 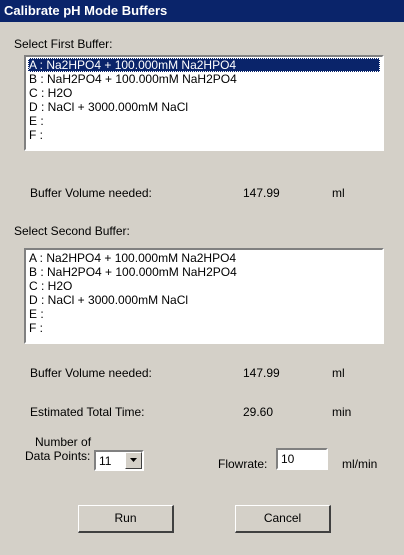 What do you see at coordinates (204, 65) in the screenshot?
I see `first-buffer-item-a: A : Na2HPO4 + 100.000mM Na2HPO4` at bounding box center [204, 65].